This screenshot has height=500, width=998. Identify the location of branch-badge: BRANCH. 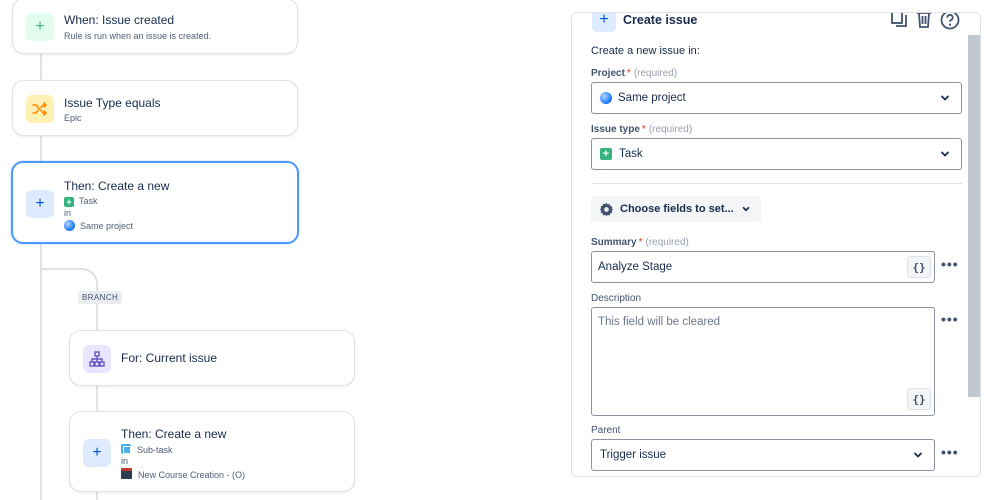
(100, 297).